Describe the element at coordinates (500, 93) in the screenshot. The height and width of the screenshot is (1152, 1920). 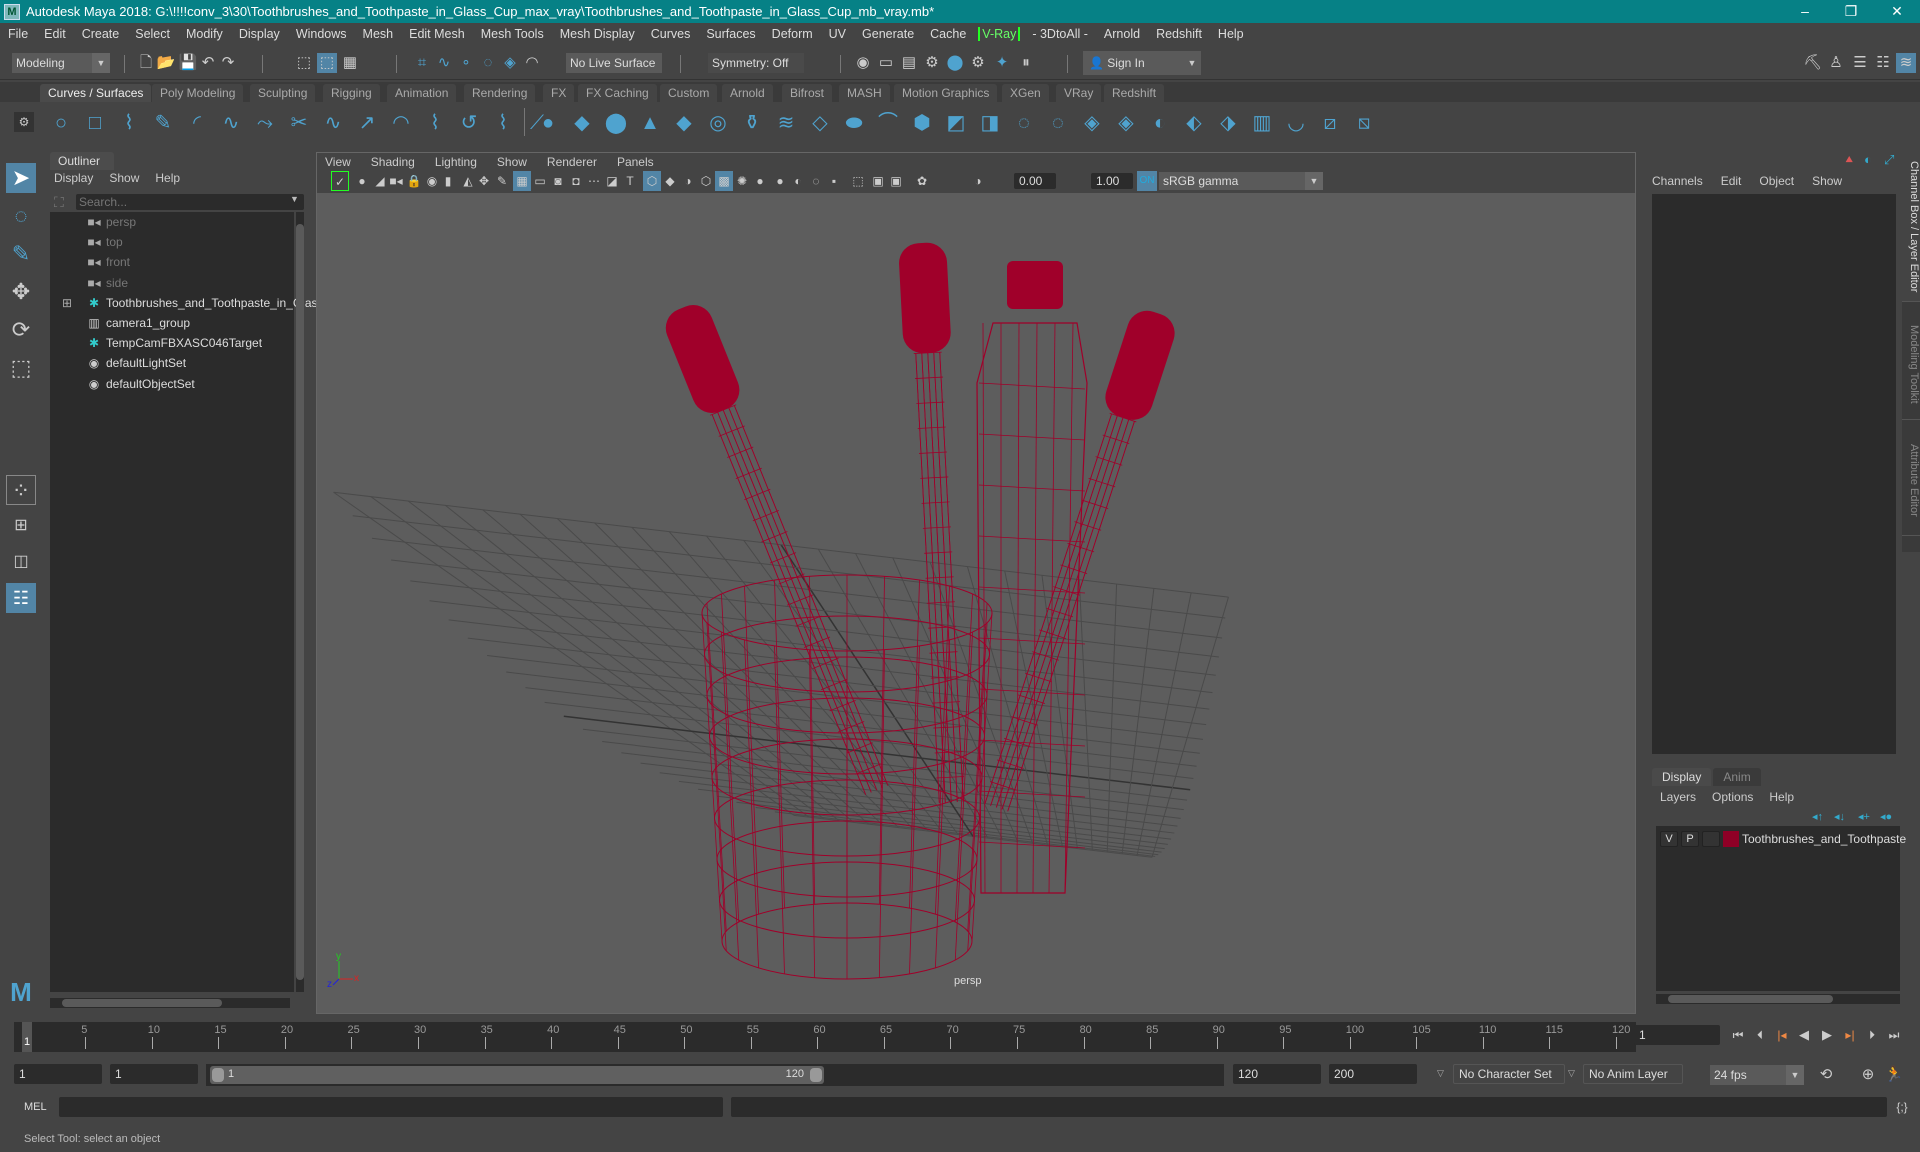
I see `shelf-tab-rendering: Rendering` at that location.